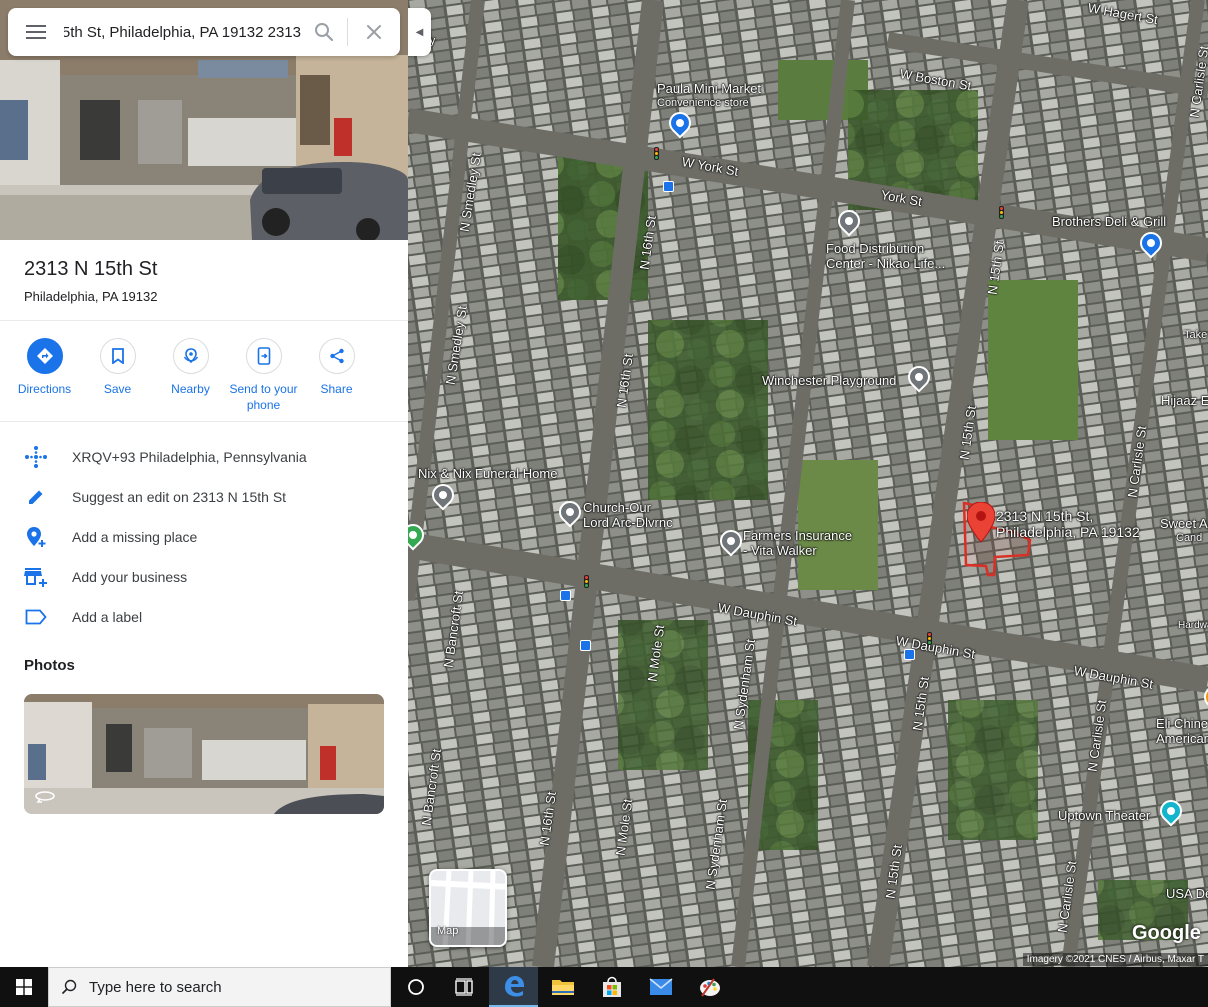 This screenshot has height=1007, width=1208. Describe the element at coordinates (336, 356) in the screenshot. I see `share-icon-circle` at that location.